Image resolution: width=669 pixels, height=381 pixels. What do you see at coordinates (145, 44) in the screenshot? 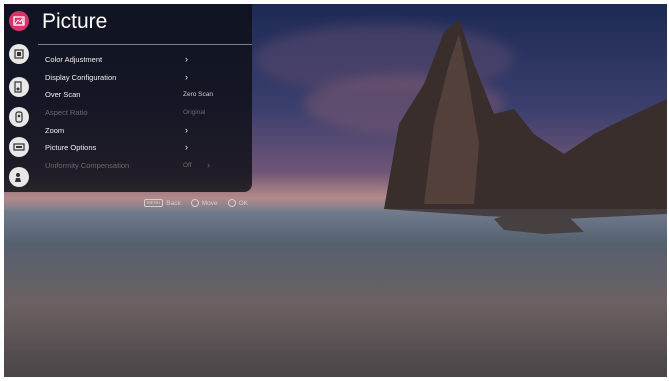
I see `title-divider` at bounding box center [145, 44].